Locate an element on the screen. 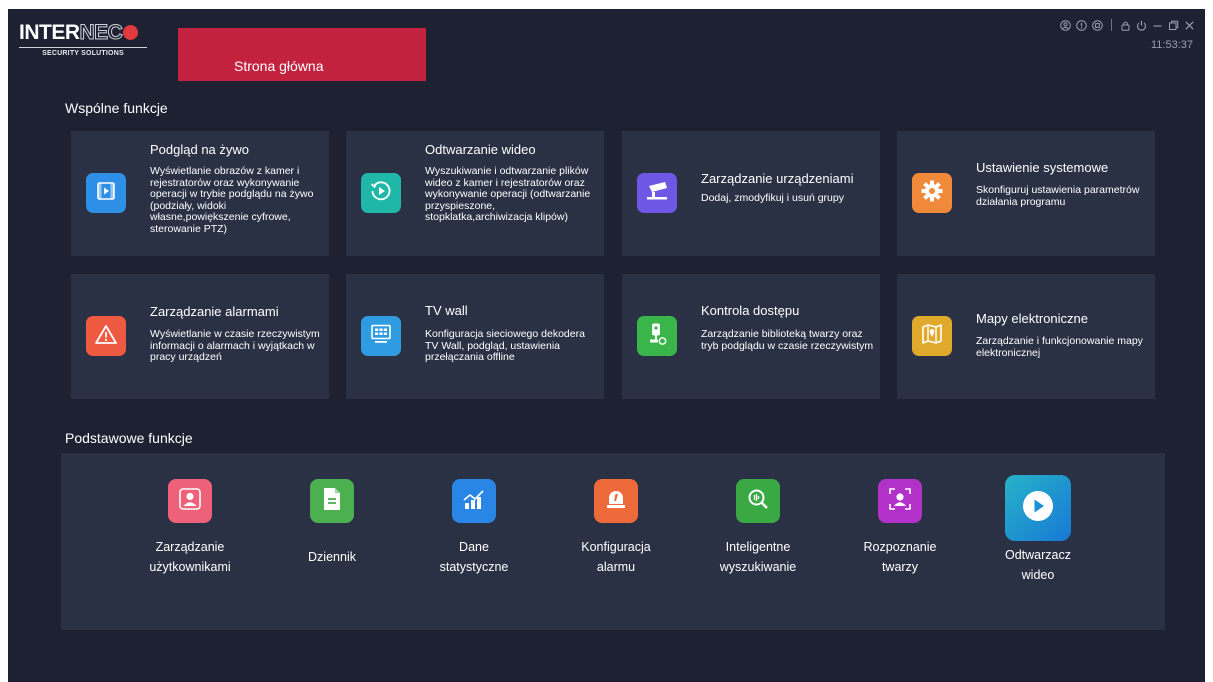 The height and width of the screenshot is (682, 1213). basic-item-label: Zarządzanie użytkownikami is located at coordinates (190, 557).